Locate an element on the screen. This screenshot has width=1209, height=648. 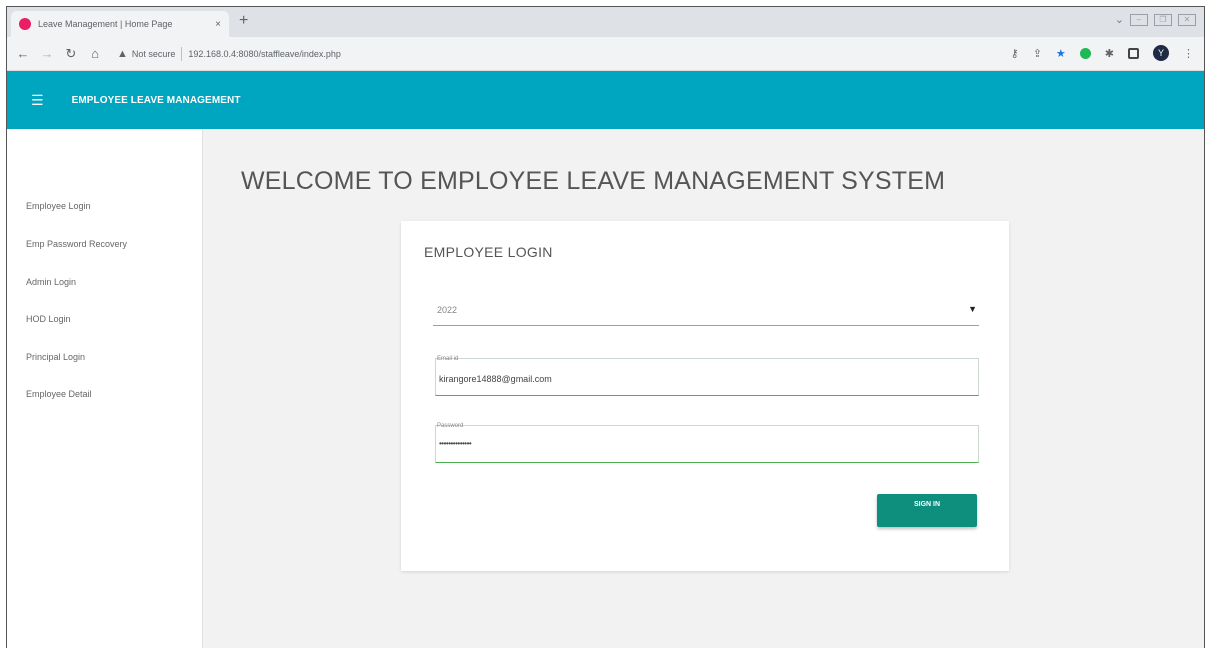
year-select-value: 2022 is located at coordinates (447, 310).